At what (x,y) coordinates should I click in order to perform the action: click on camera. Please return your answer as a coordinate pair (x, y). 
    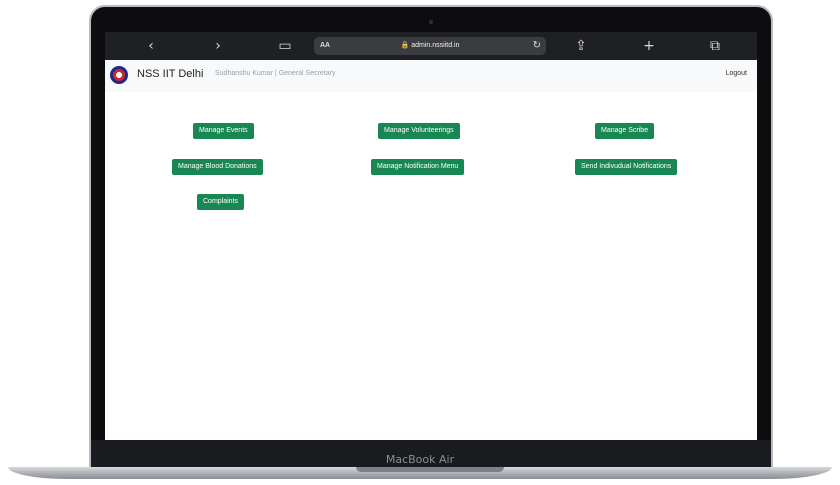
    Looking at the image, I should click on (431, 22).